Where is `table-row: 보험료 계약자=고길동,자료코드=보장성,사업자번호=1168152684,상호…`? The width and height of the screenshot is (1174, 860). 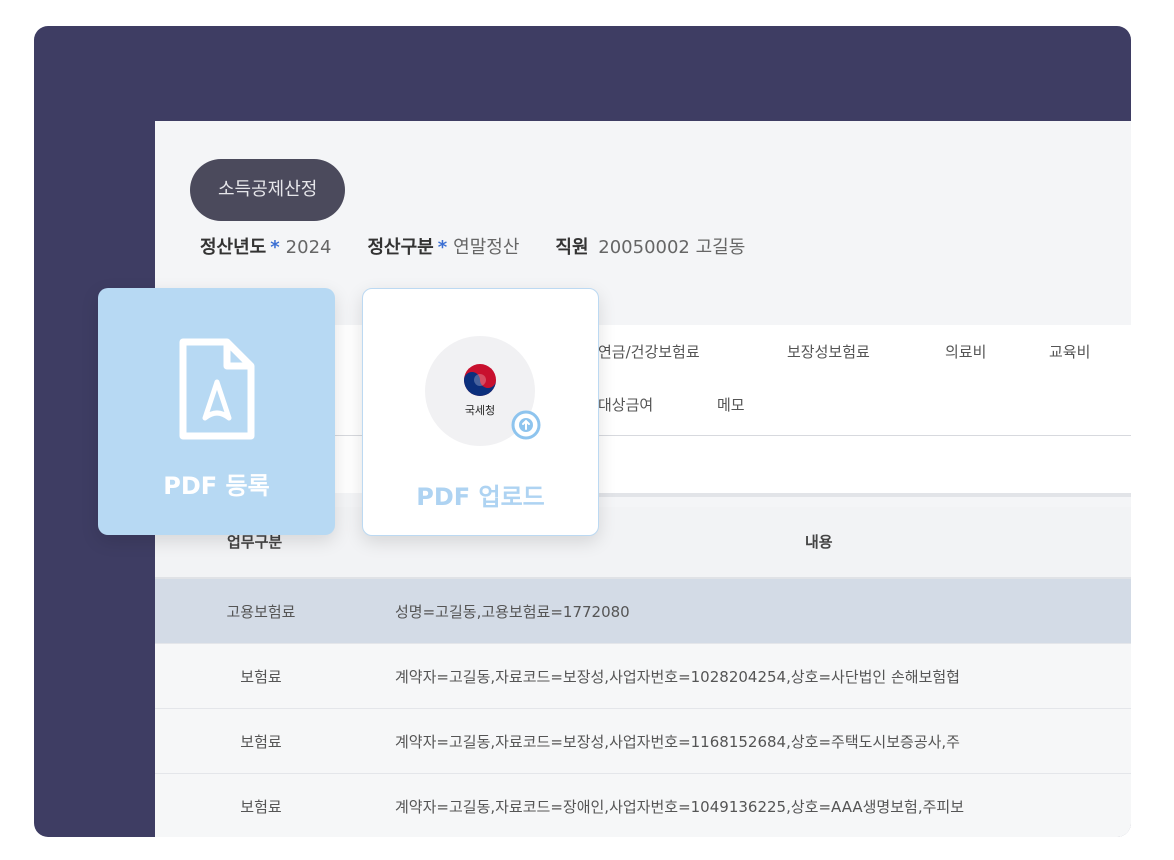
table-row: 보험료 계약자=고길동,자료코드=보장성,사업자번호=1168152684,상호… is located at coordinates (643, 741).